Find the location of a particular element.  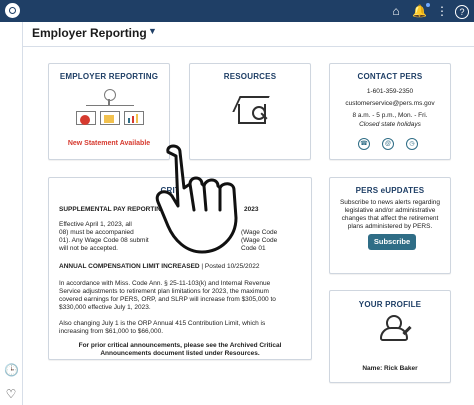

chart-icon is located at coordinates (134, 118).